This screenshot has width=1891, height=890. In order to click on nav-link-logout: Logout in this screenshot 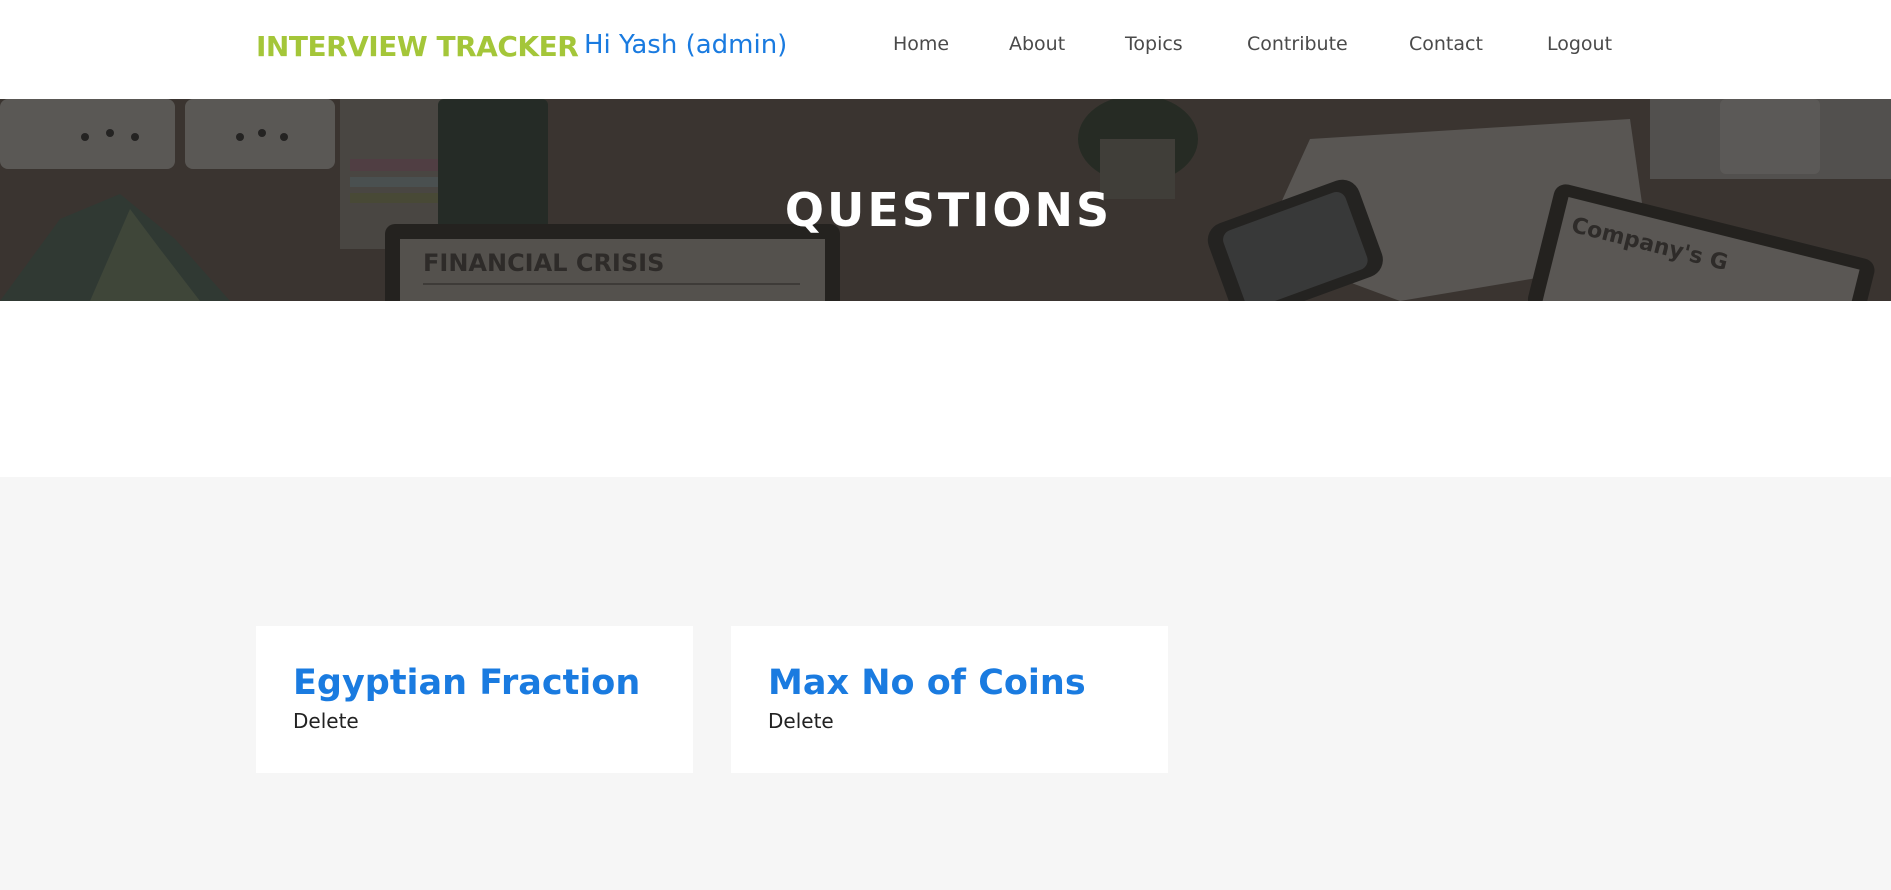, I will do `click(1579, 44)`.